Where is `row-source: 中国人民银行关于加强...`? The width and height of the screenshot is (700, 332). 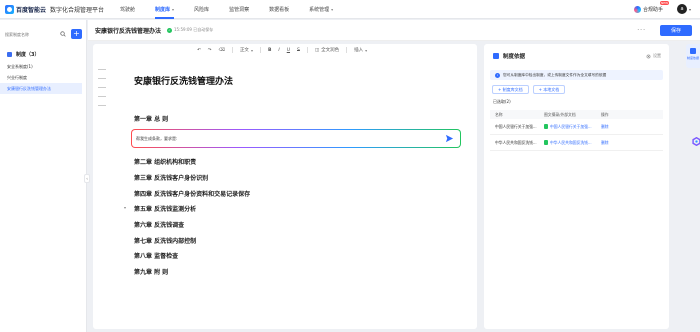 row-source: 中国人民银行关于加强... is located at coordinates (569, 127).